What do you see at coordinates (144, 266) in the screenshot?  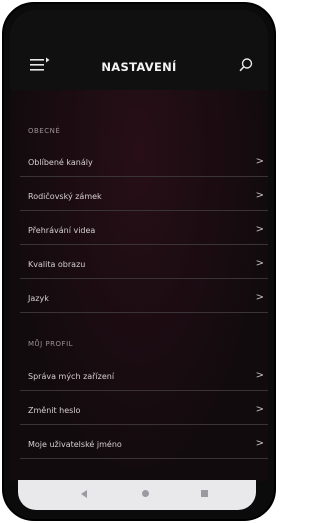 I see `settings-item-picture-quality: Kvalita obrazu >` at bounding box center [144, 266].